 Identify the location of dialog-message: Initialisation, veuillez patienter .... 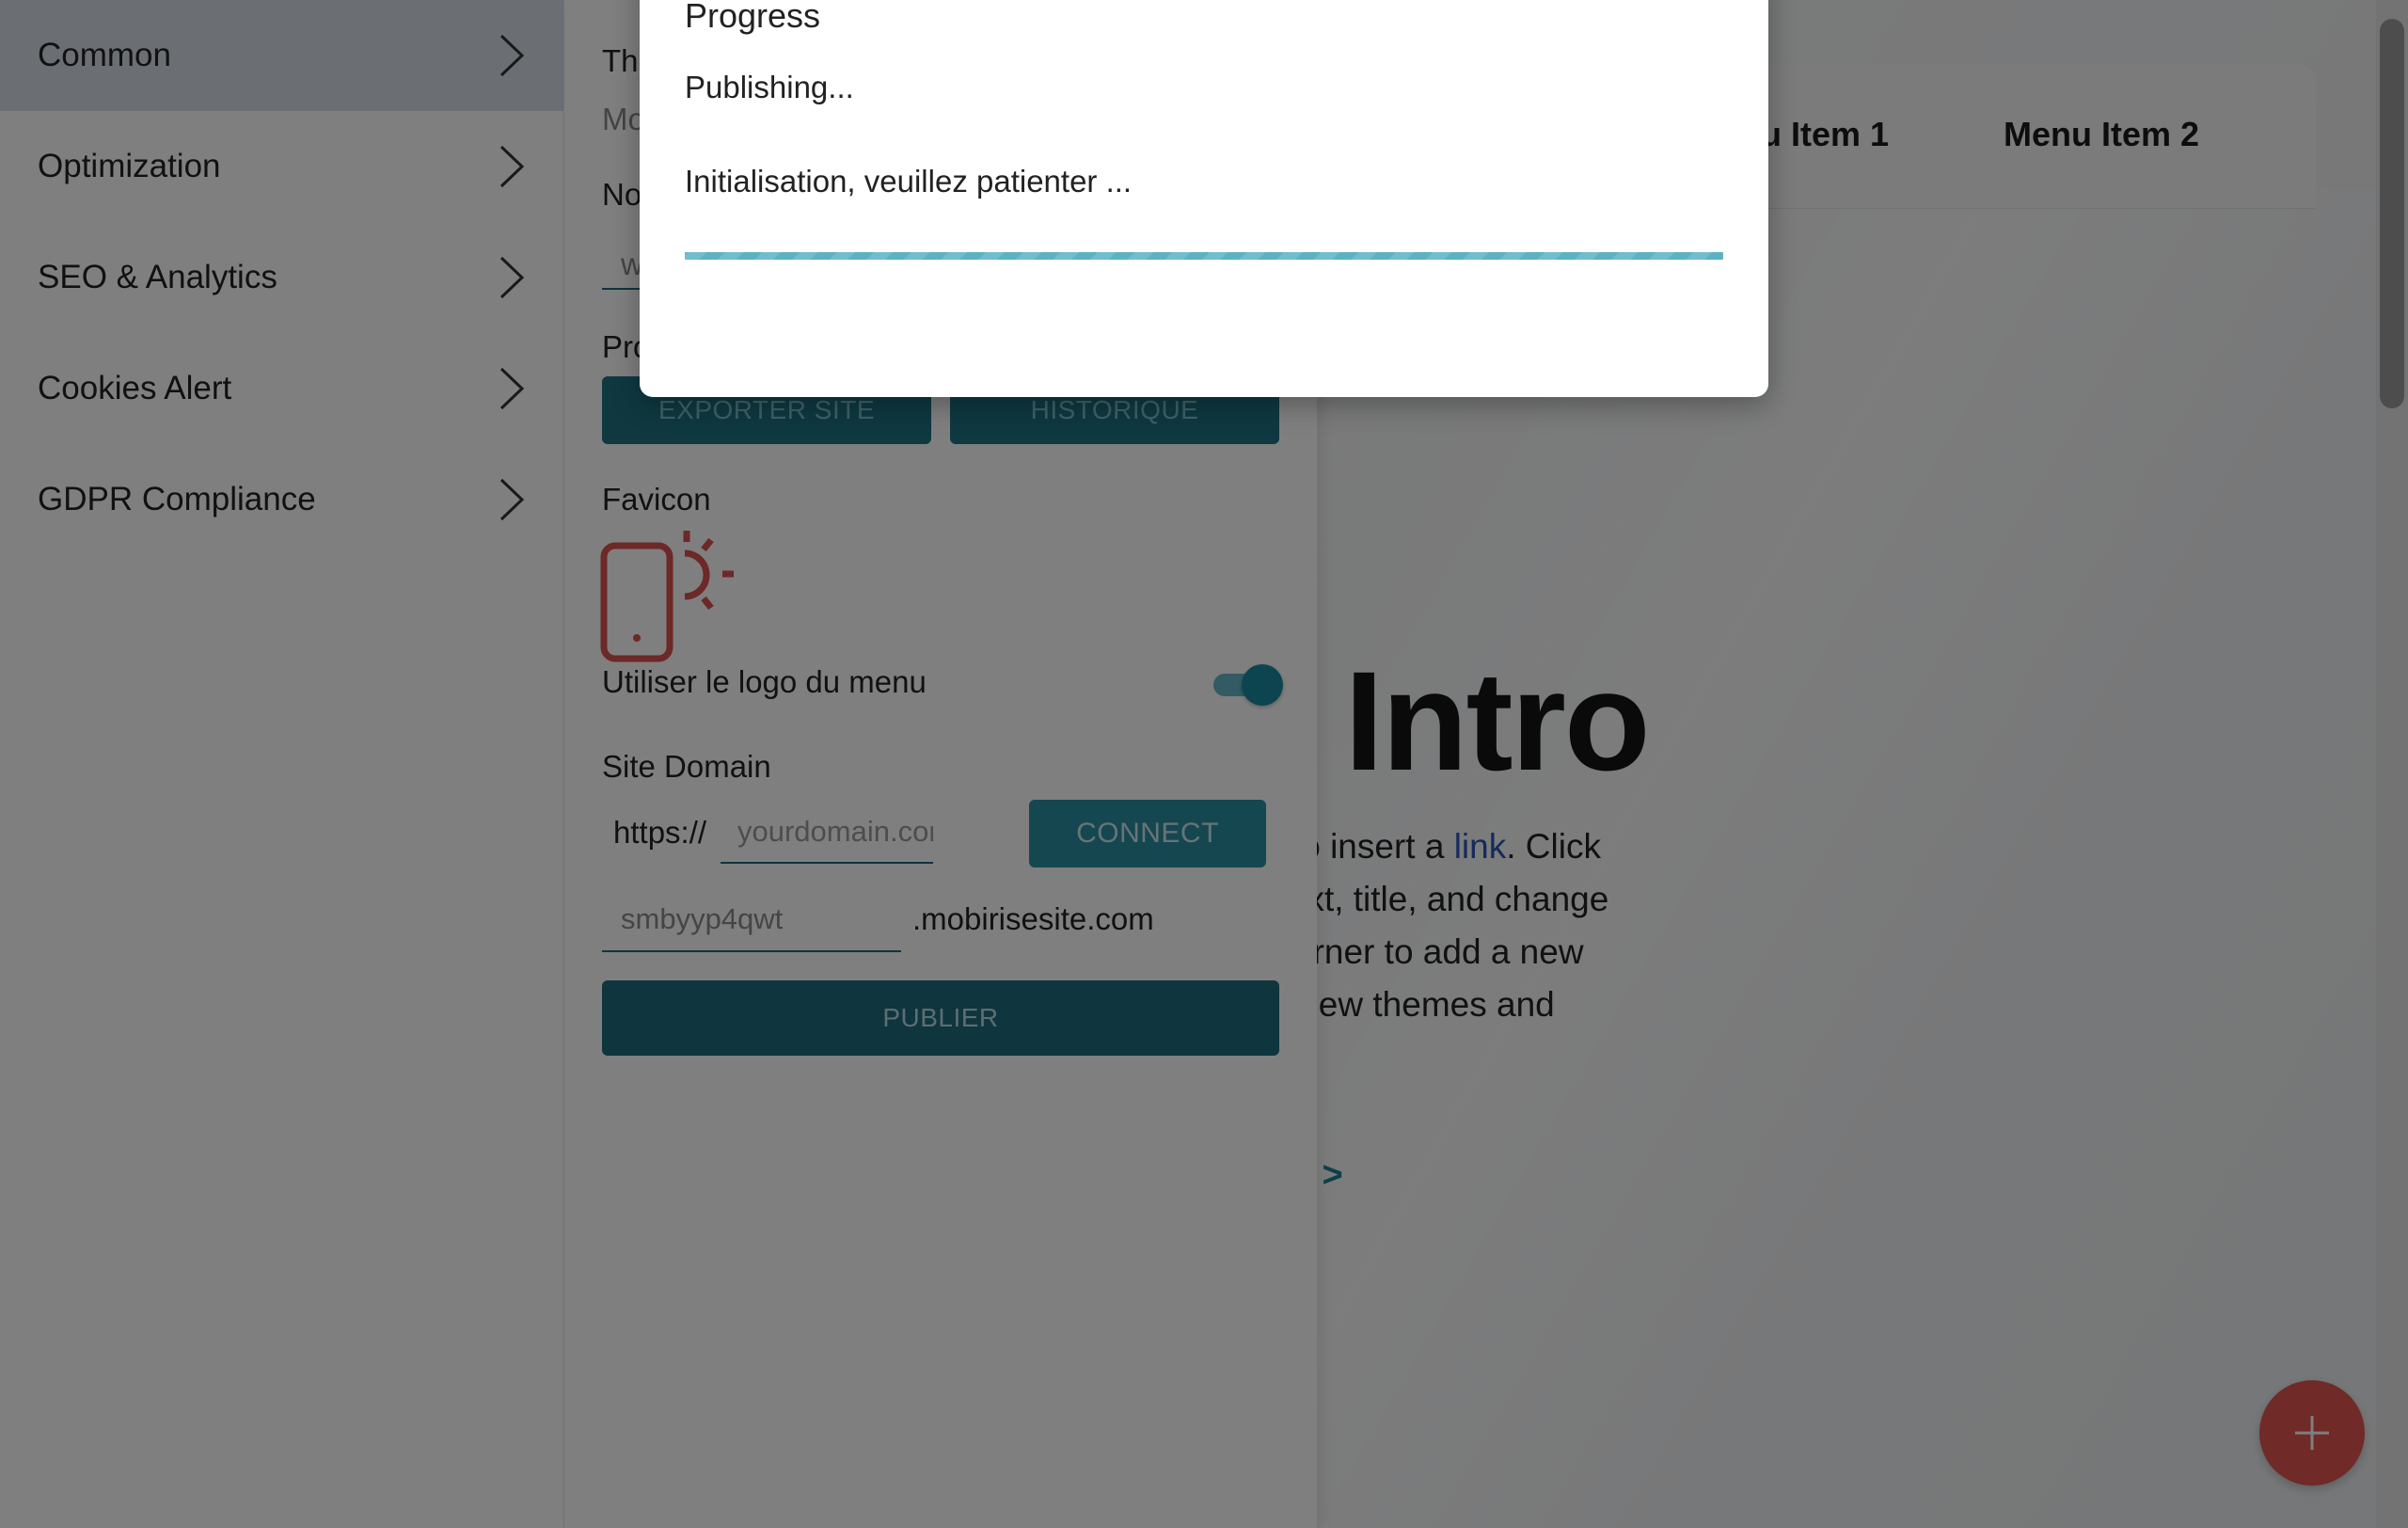
(909, 181).